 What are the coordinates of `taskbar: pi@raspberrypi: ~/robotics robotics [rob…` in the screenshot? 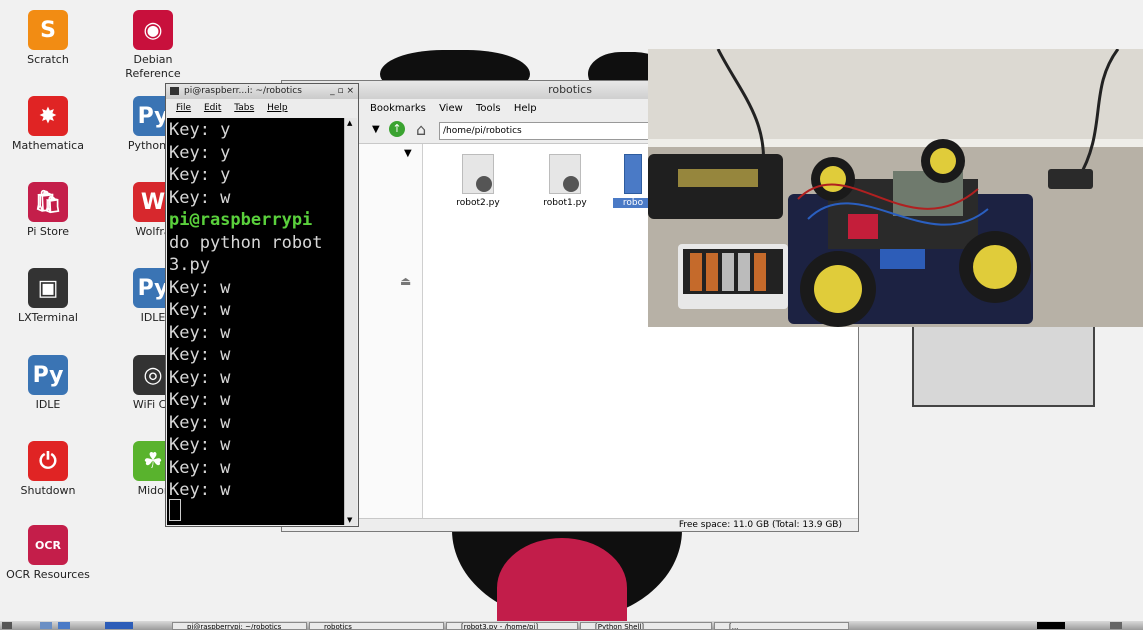 It's located at (571, 625).